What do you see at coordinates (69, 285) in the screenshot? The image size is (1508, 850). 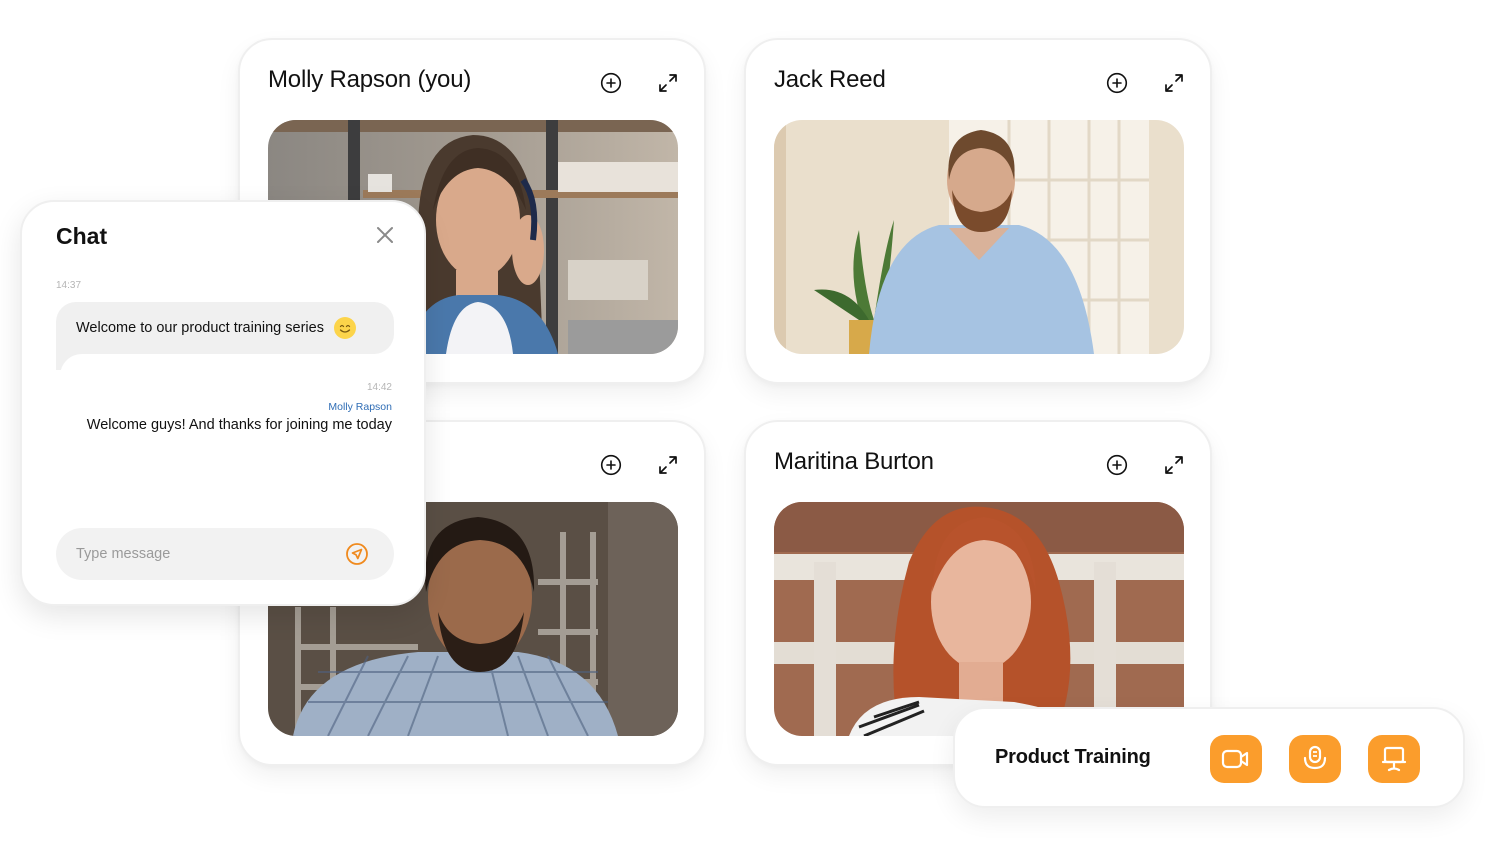 I see `message-timestamp: 14:37` at bounding box center [69, 285].